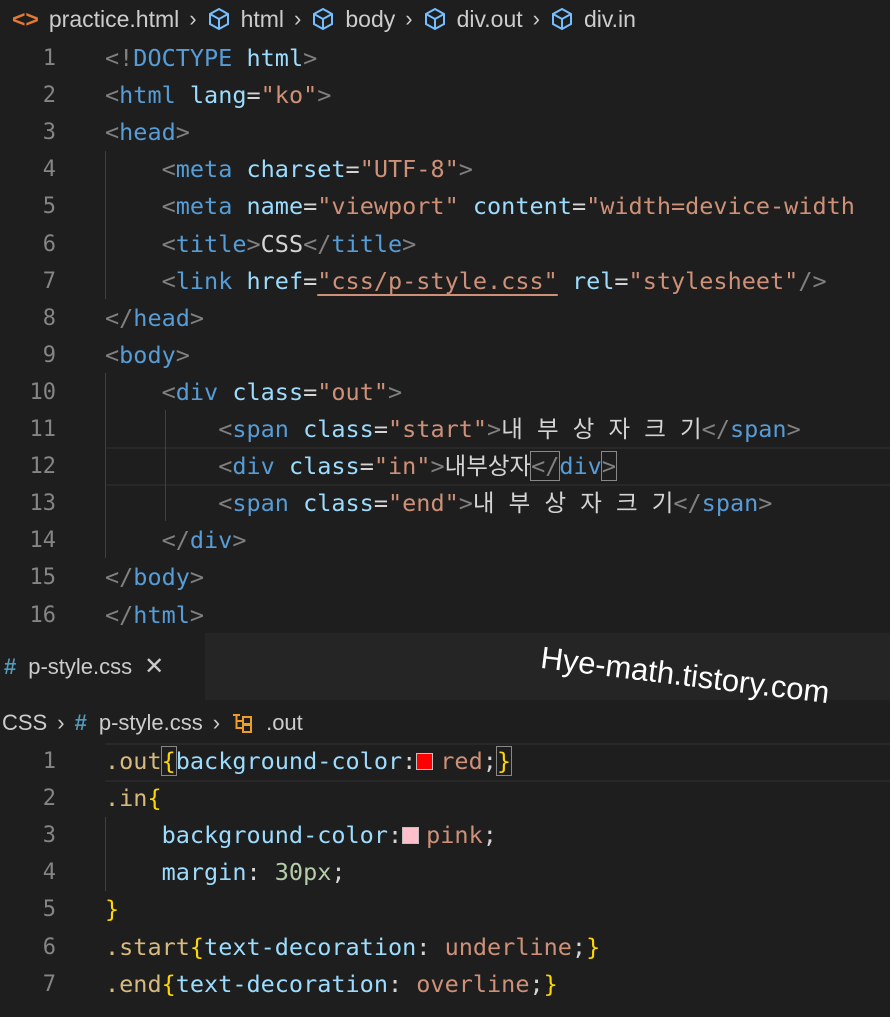 The width and height of the screenshot is (890, 1017). I want to click on code-token: {, so click(197, 946).